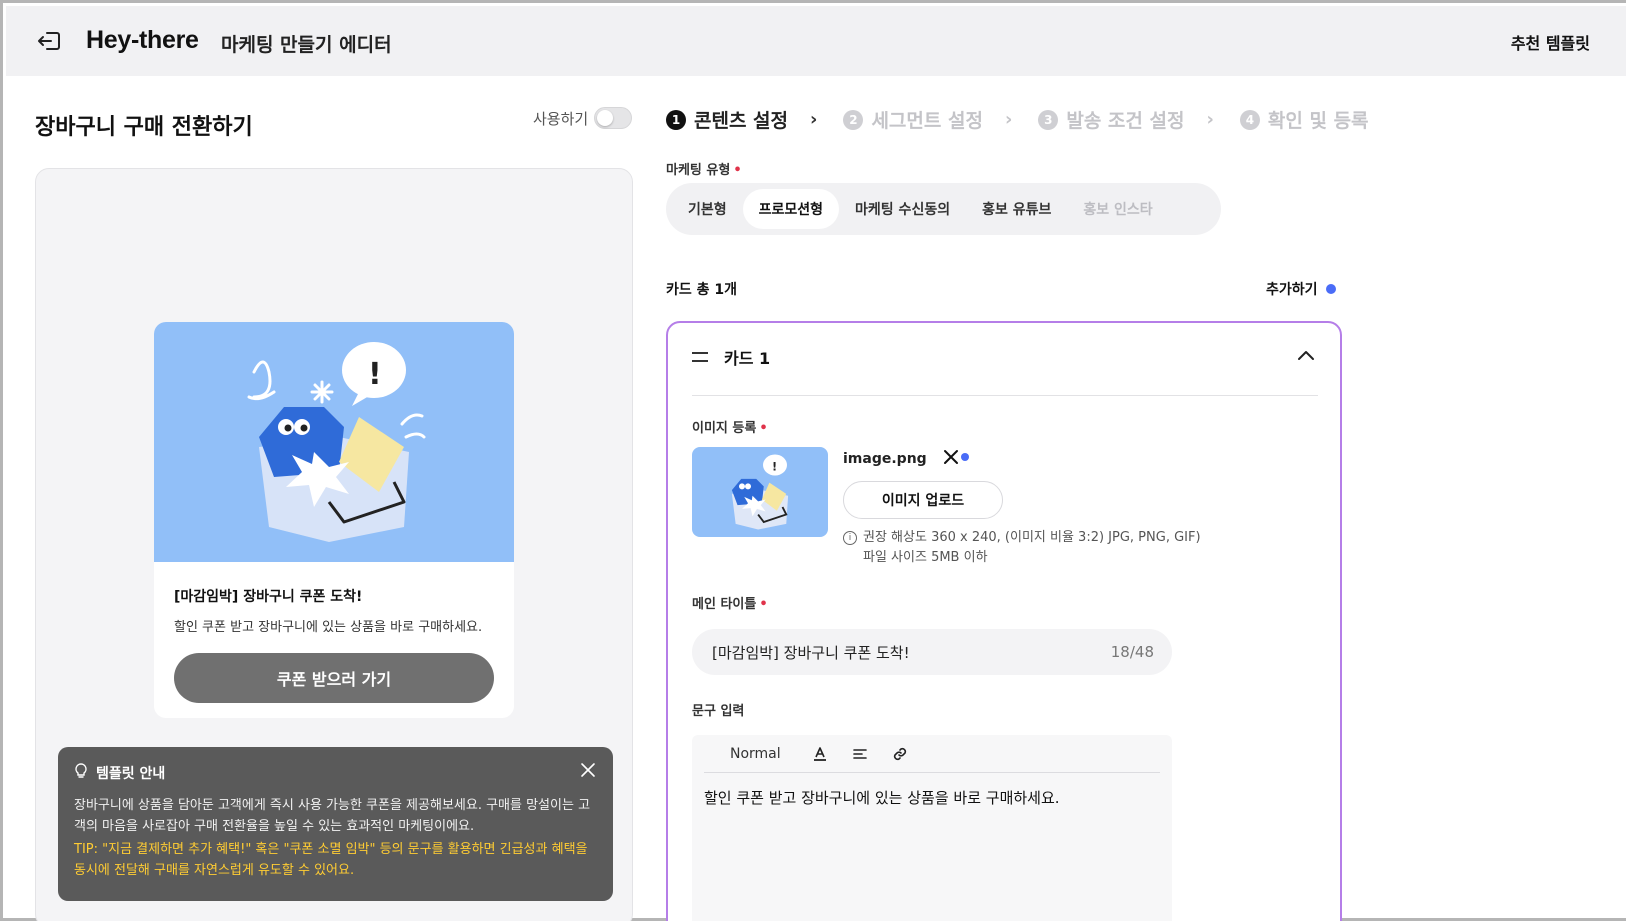 Image resolution: width=1626 pixels, height=921 pixels. What do you see at coordinates (932, 652) in the screenshot?
I see `main-title-input: [마감임박] 장바구니 쿠폰 도착! 18/48` at bounding box center [932, 652].